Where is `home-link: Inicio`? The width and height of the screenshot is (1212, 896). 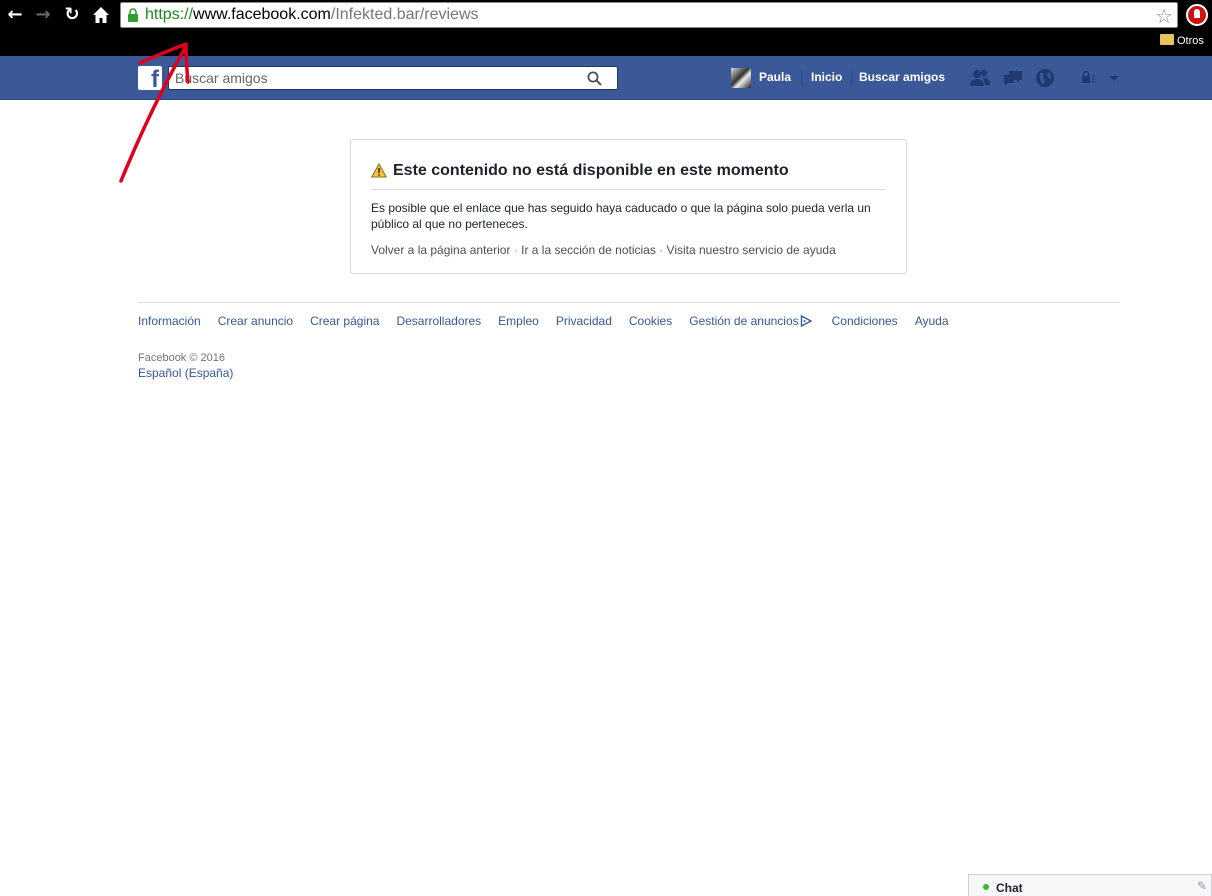
home-link: Inicio is located at coordinates (826, 77).